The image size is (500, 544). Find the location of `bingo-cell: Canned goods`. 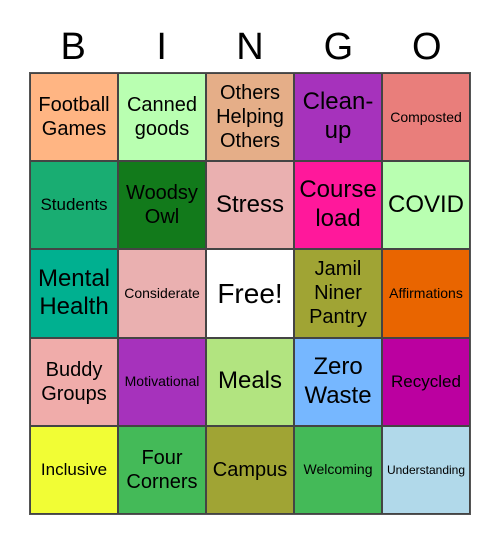

bingo-cell: Canned goods is located at coordinates (162, 117).